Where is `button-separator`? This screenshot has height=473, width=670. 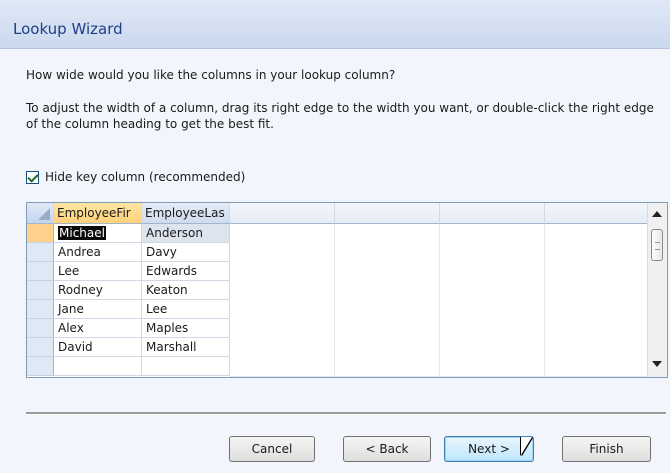
button-separator is located at coordinates (346, 413).